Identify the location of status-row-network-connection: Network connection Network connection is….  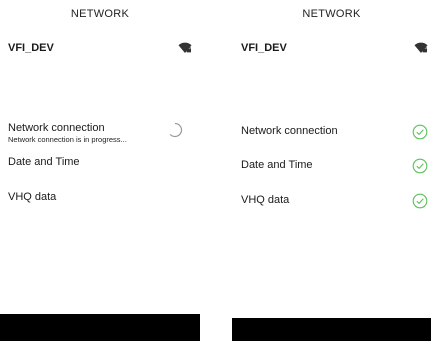
(100, 134).